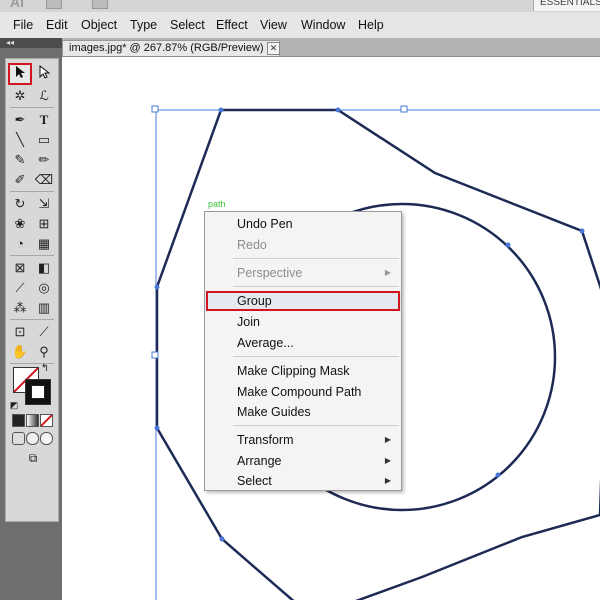 This screenshot has width=600, height=600. What do you see at coordinates (20, 140) in the screenshot?
I see `line-segment-tool-icon: ╲` at bounding box center [20, 140].